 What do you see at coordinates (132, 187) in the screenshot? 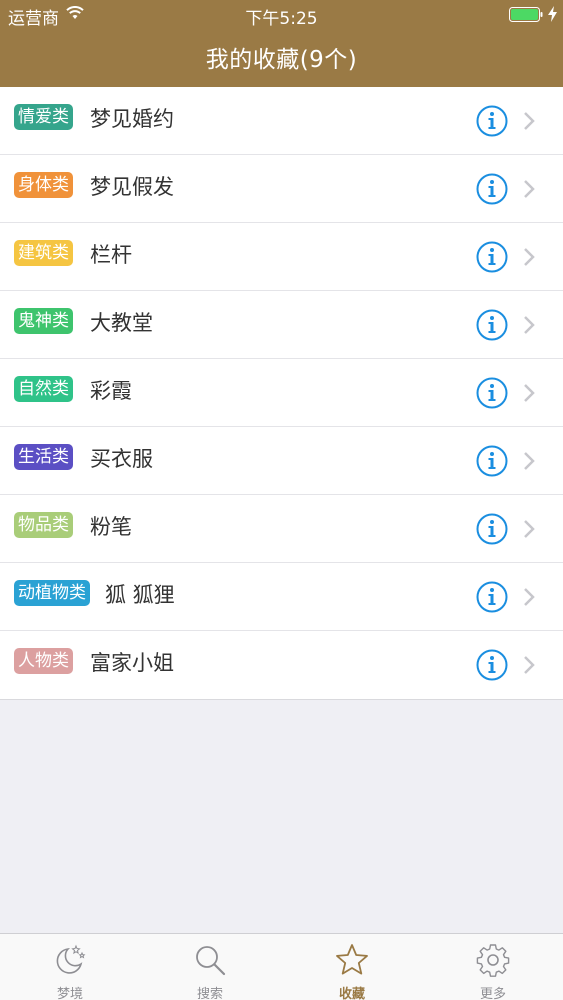
I see `dream-title: 梦见假发` at bounding box center [132, 187].